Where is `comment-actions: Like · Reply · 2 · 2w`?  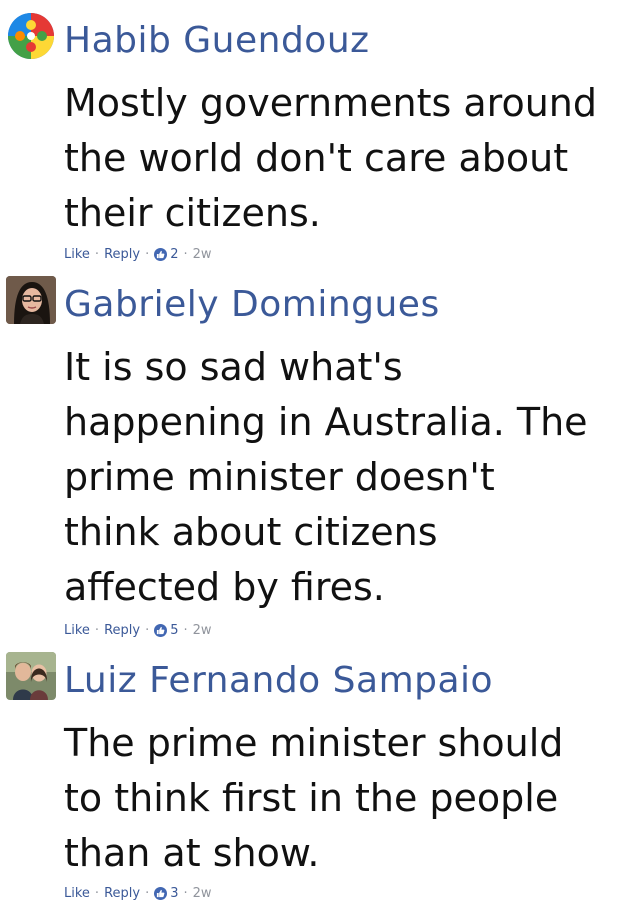 comment-actions: Like · Reply · 2 · 2w is located at coordinates (138, 254).